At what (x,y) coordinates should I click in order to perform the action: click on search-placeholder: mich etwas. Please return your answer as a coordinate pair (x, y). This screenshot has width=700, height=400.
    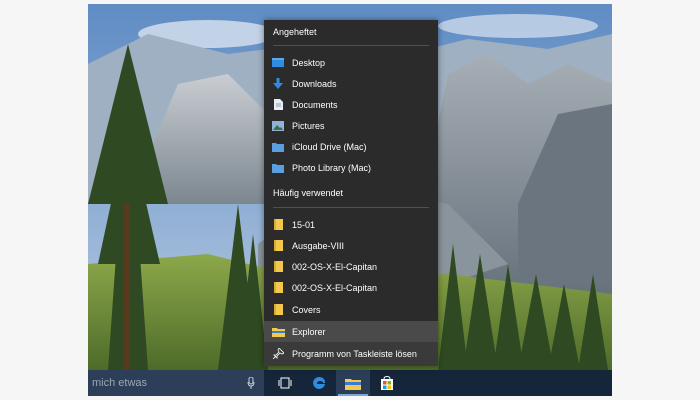
    Looking at the image, I should click on (120, 383).